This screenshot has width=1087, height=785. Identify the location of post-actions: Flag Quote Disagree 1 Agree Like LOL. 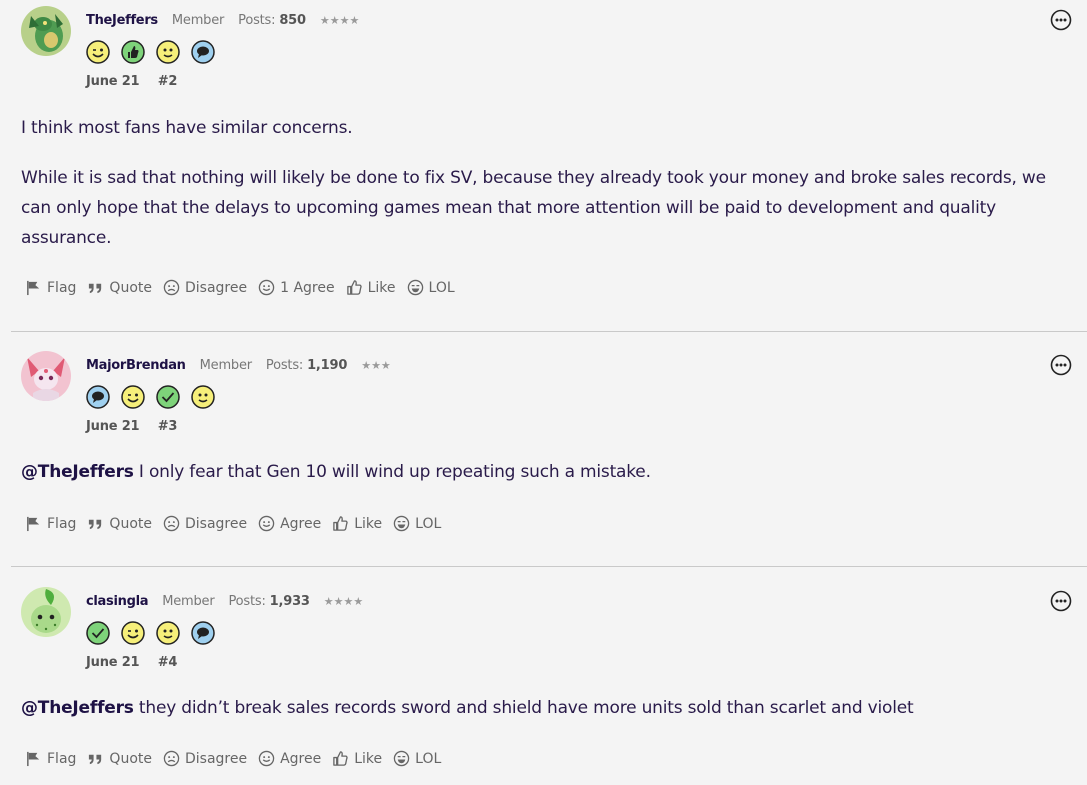
(245, 287).